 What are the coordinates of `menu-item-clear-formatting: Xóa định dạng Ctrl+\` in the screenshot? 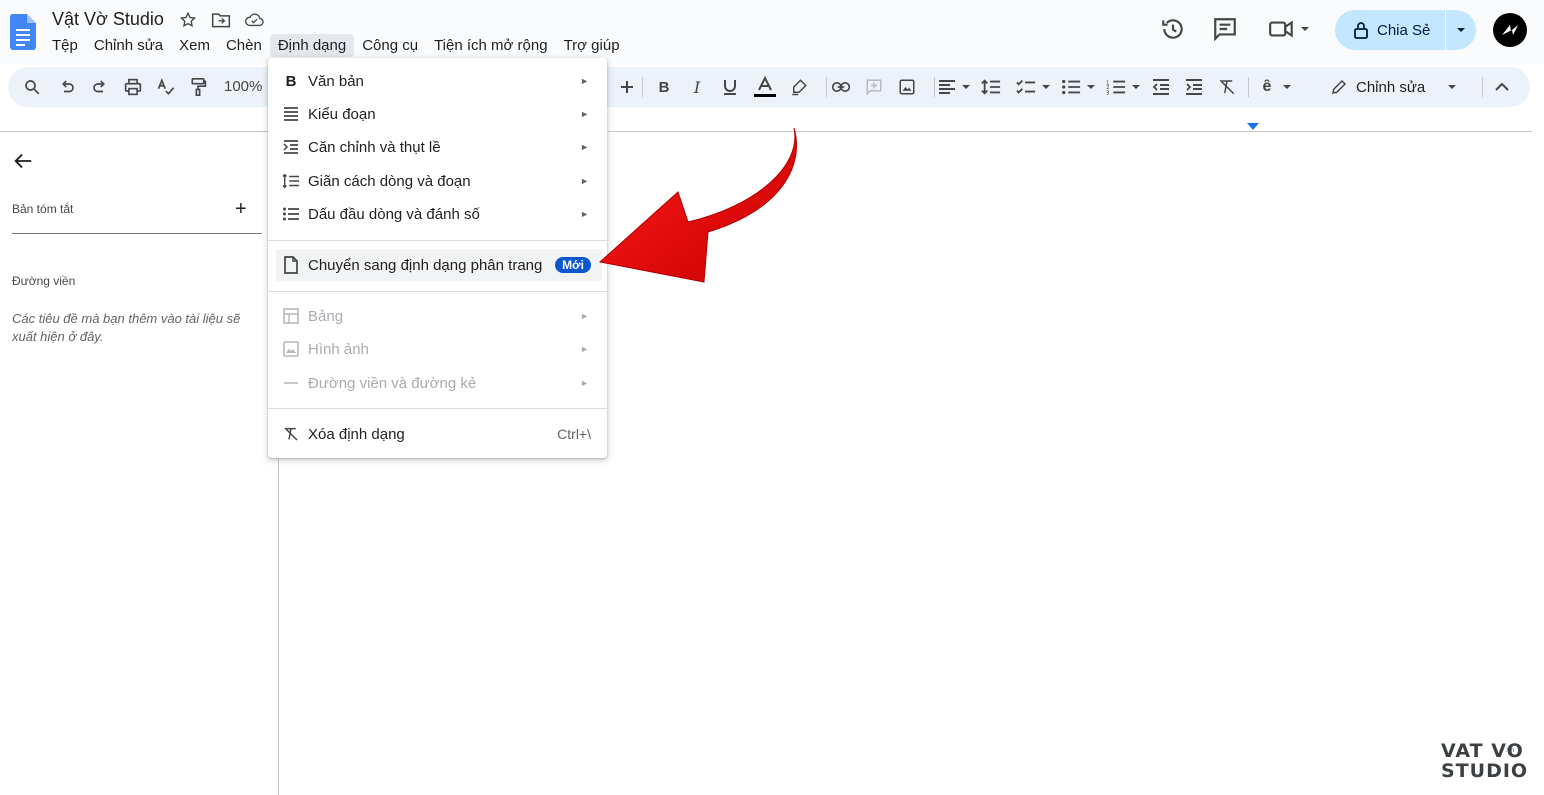 It's located at (437, 434).